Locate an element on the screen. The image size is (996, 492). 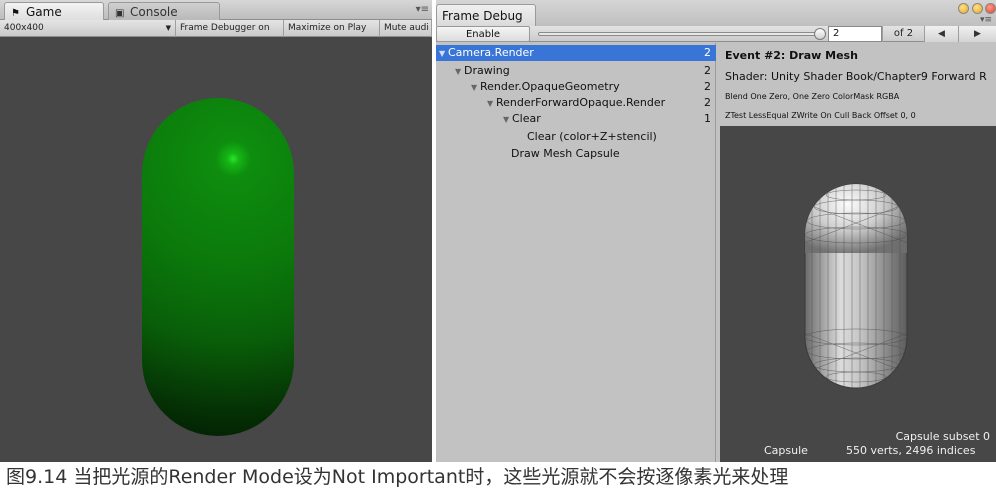
tree-item-label: RenderForwardOpaque.Render is located at coordinates (581, 102).